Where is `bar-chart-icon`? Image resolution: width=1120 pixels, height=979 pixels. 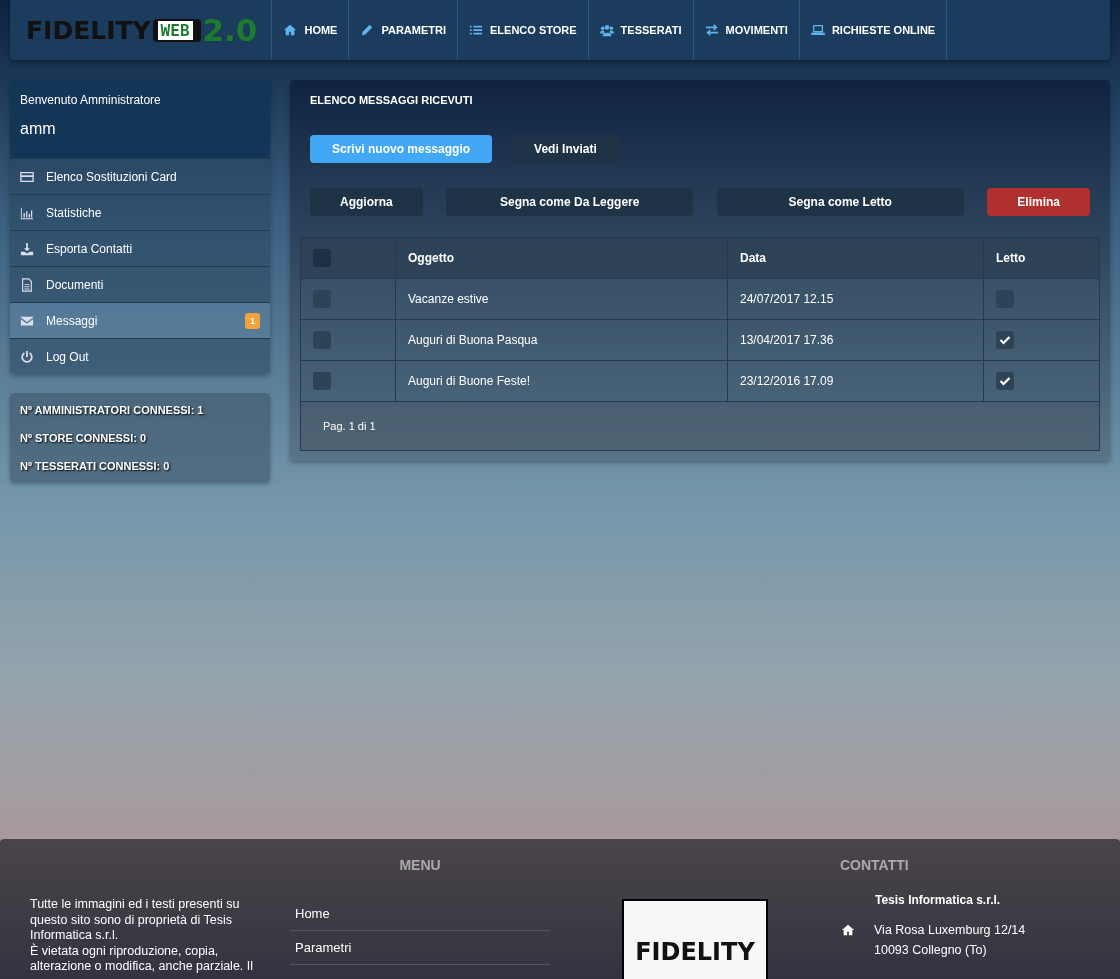 bar-chart-icon is located at coordinates (27, 212).